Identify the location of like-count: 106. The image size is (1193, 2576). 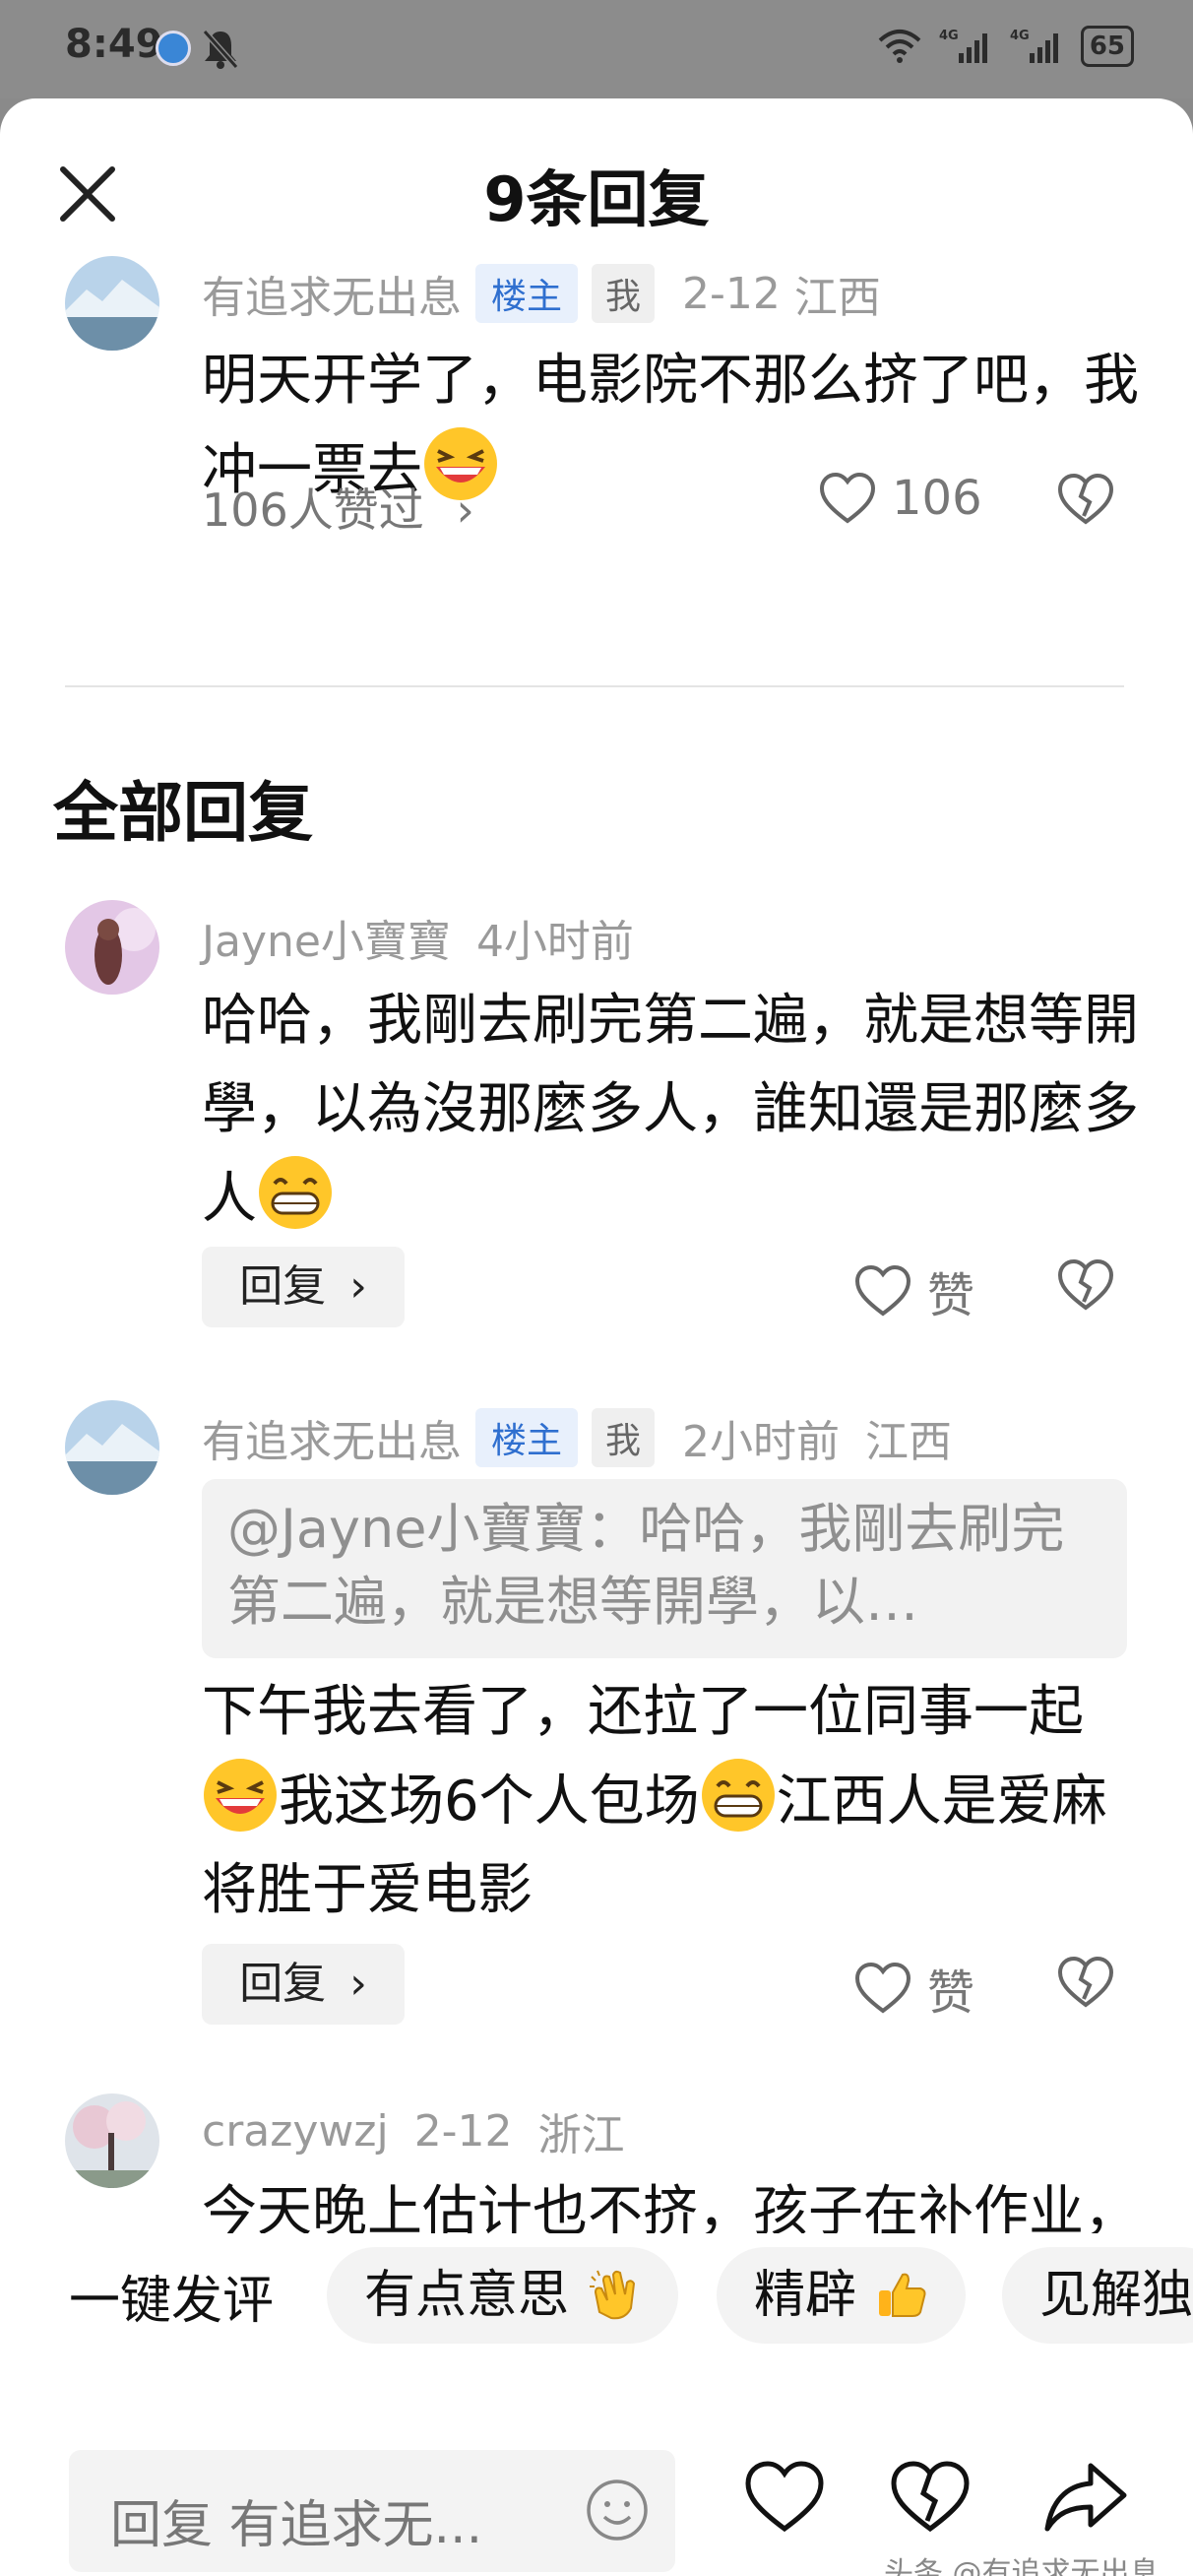
(937, 498).